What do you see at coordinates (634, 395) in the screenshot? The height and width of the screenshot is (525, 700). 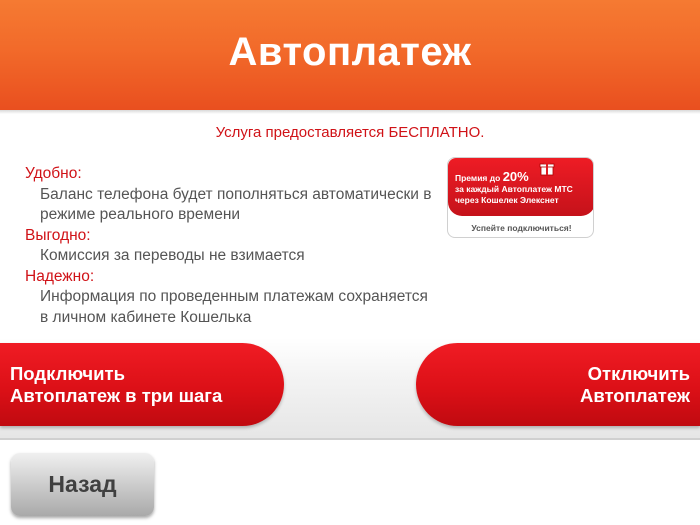 I see `disconnect-button-line-2: Автоплатеж` at bounding box center [634, 395].